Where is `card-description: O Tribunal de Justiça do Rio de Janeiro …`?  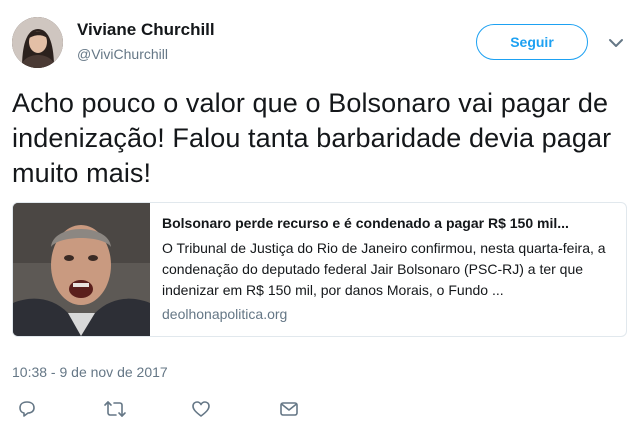
card-description: O Tribunal de Justiça do Rio de Janeiro … is located at coordinates (384, 269).